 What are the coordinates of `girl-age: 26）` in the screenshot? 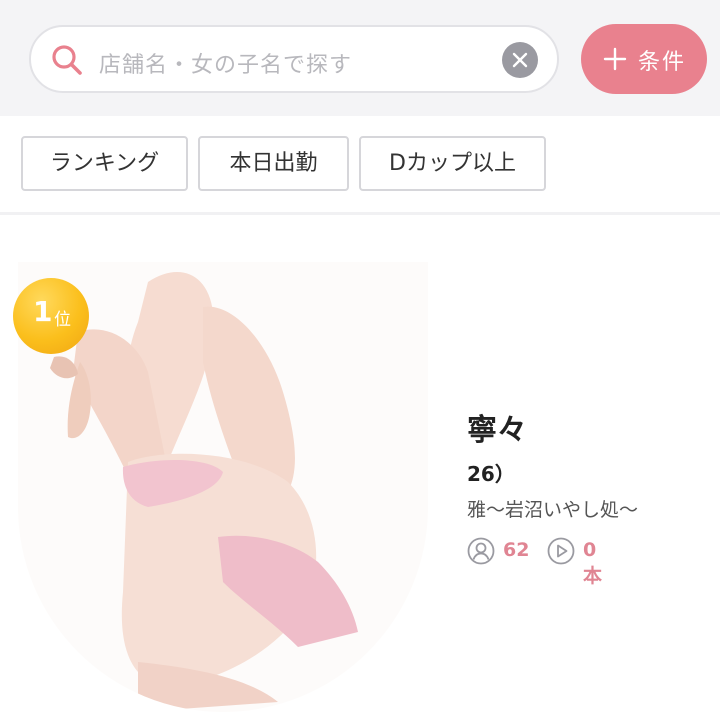 It's located at (491, 474).